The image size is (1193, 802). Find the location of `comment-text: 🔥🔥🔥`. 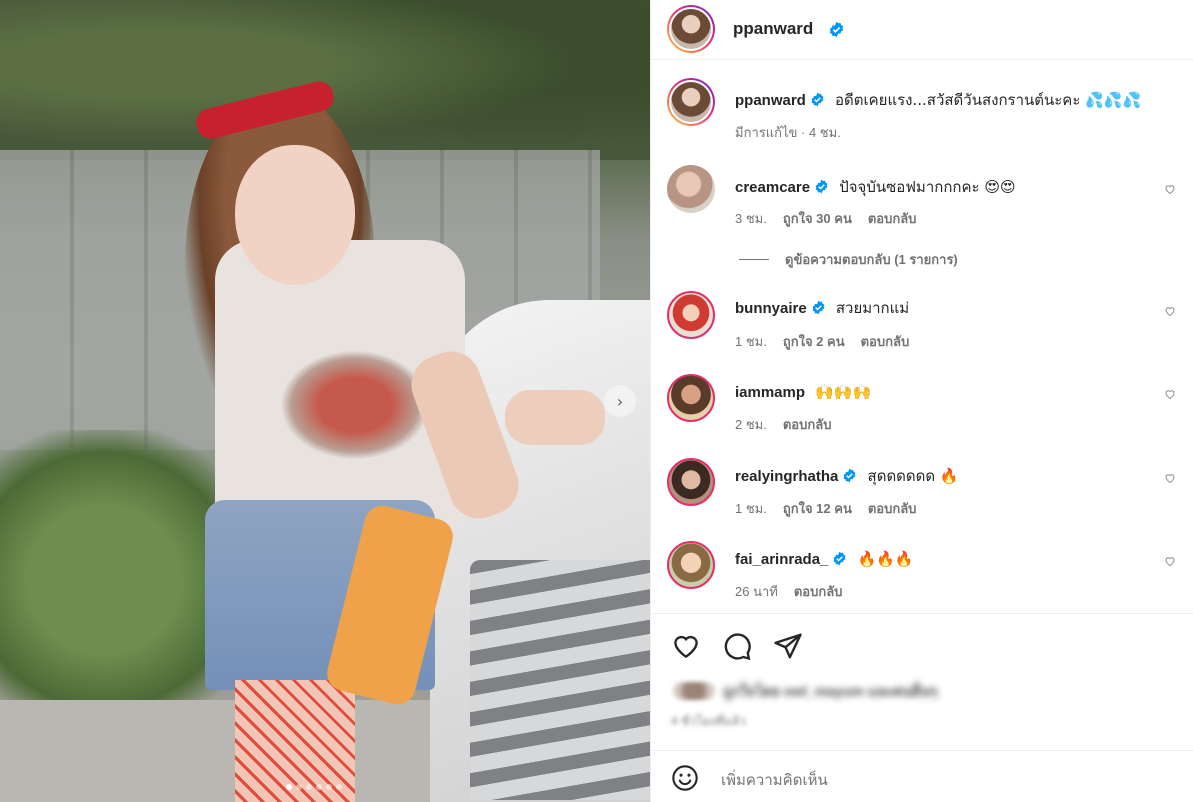

comment-text: 🔥🔥🔥 is located at coordinates (885, 559).